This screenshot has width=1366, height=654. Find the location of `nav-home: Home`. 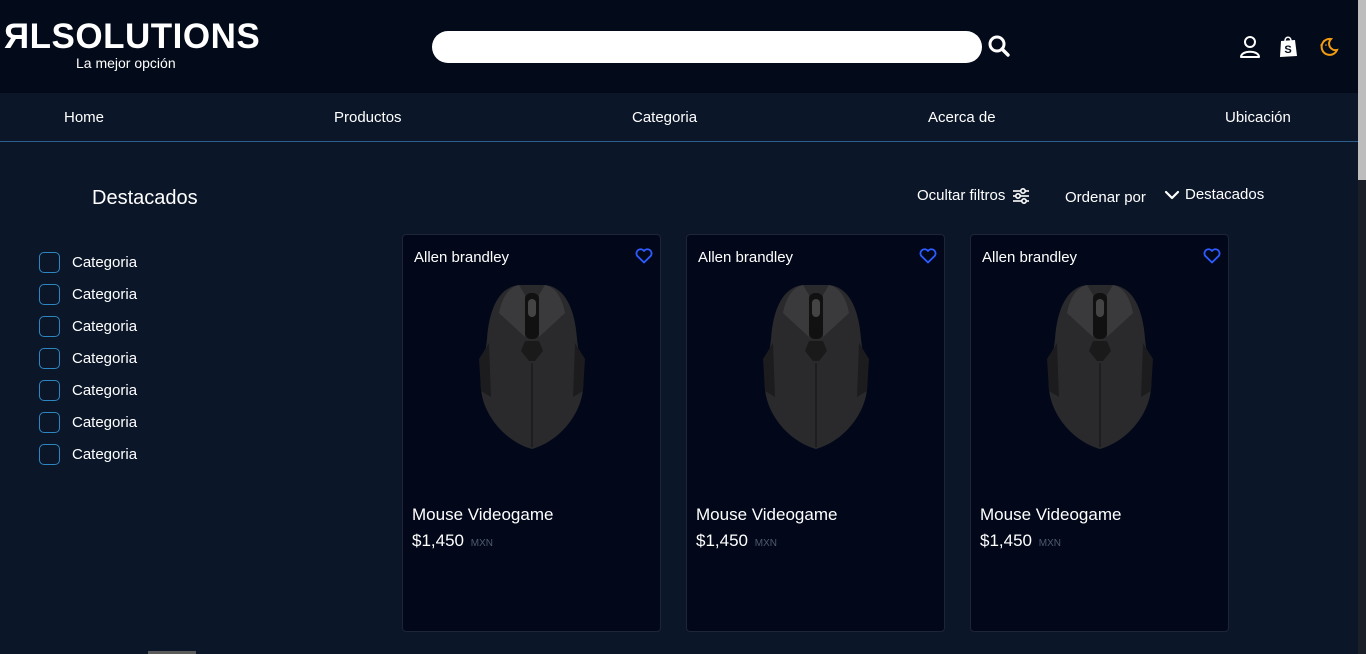

nav-home: Home is located at coordinates (84, 117).